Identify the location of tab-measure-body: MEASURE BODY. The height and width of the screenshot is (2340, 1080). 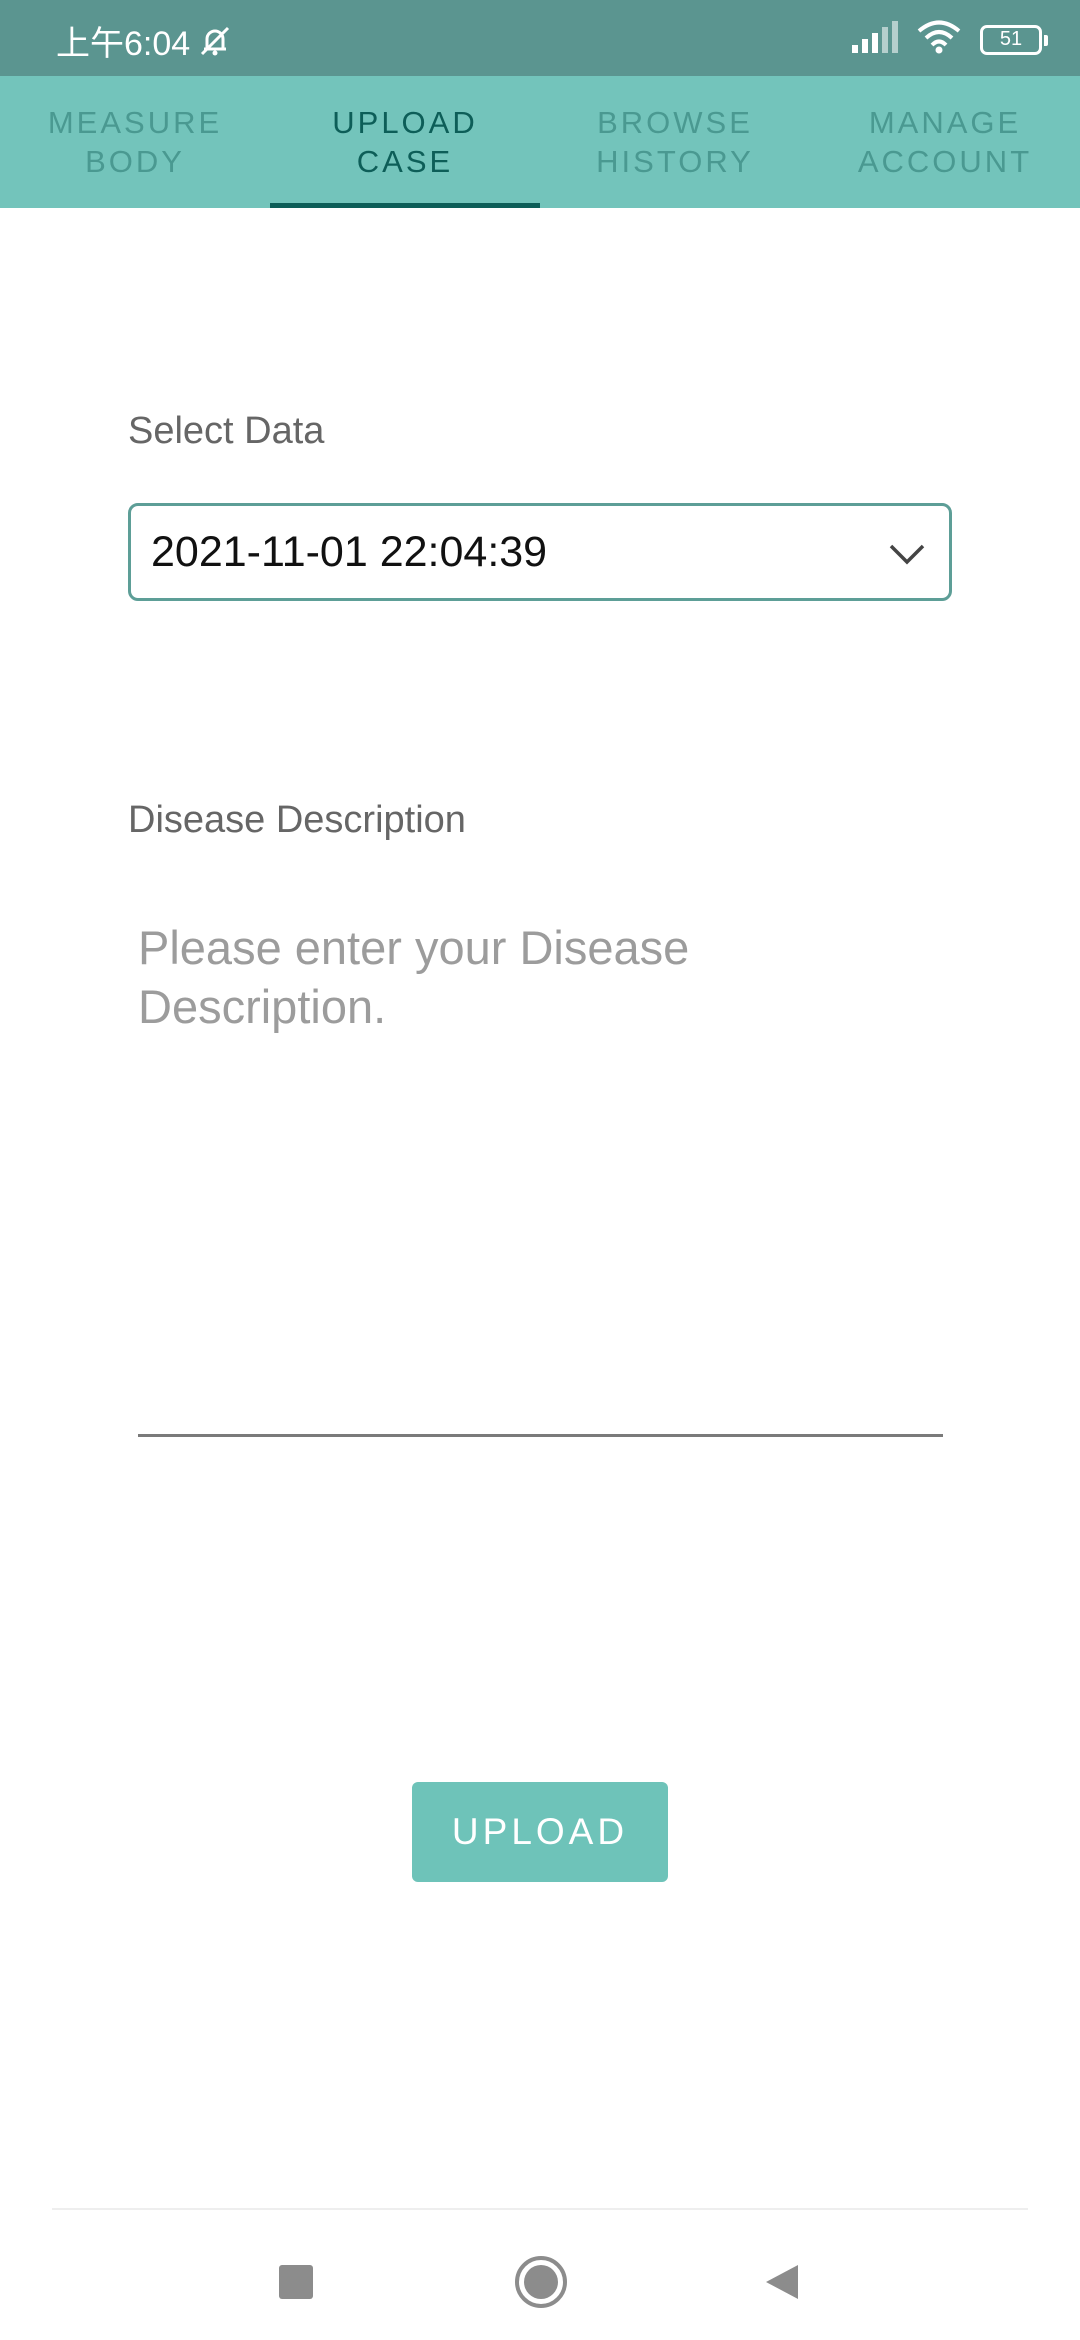
(135, 142).